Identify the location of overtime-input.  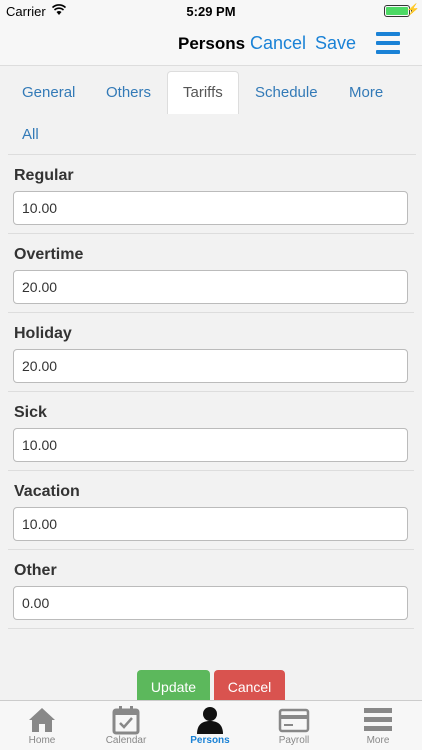
(210, 287).